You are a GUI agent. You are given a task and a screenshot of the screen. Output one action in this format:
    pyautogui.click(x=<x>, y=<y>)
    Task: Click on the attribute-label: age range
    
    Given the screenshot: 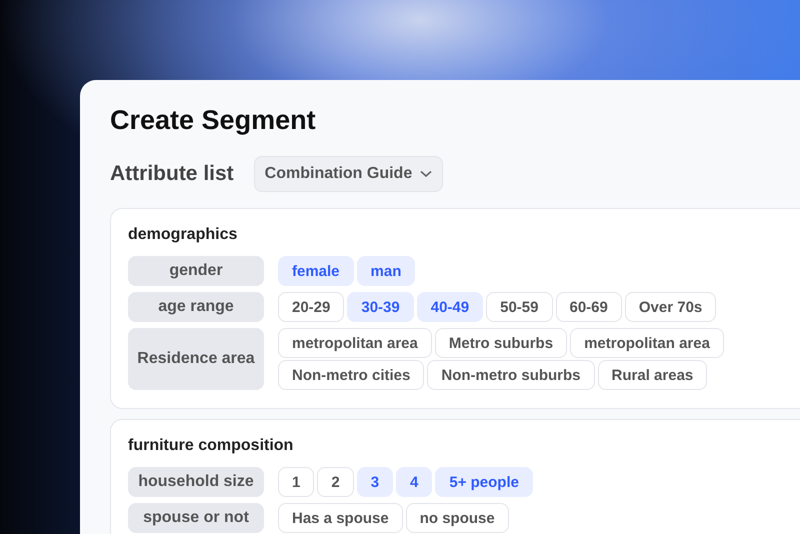 What is the action you would take?
    pyautogui.click(x=196, y=307)
    